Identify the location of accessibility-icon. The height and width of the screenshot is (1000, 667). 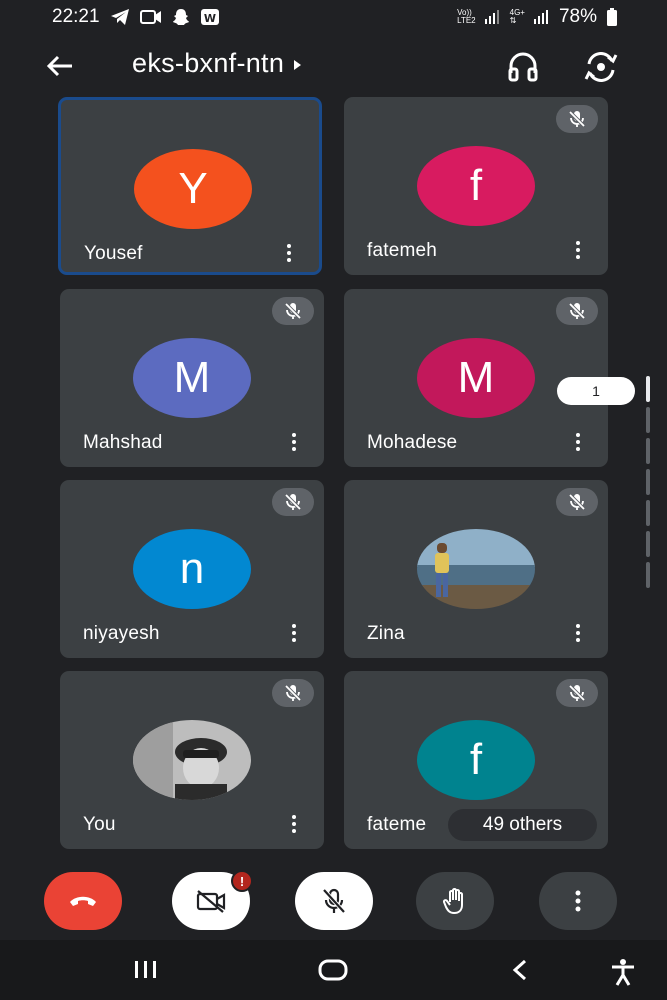
(623, 972).